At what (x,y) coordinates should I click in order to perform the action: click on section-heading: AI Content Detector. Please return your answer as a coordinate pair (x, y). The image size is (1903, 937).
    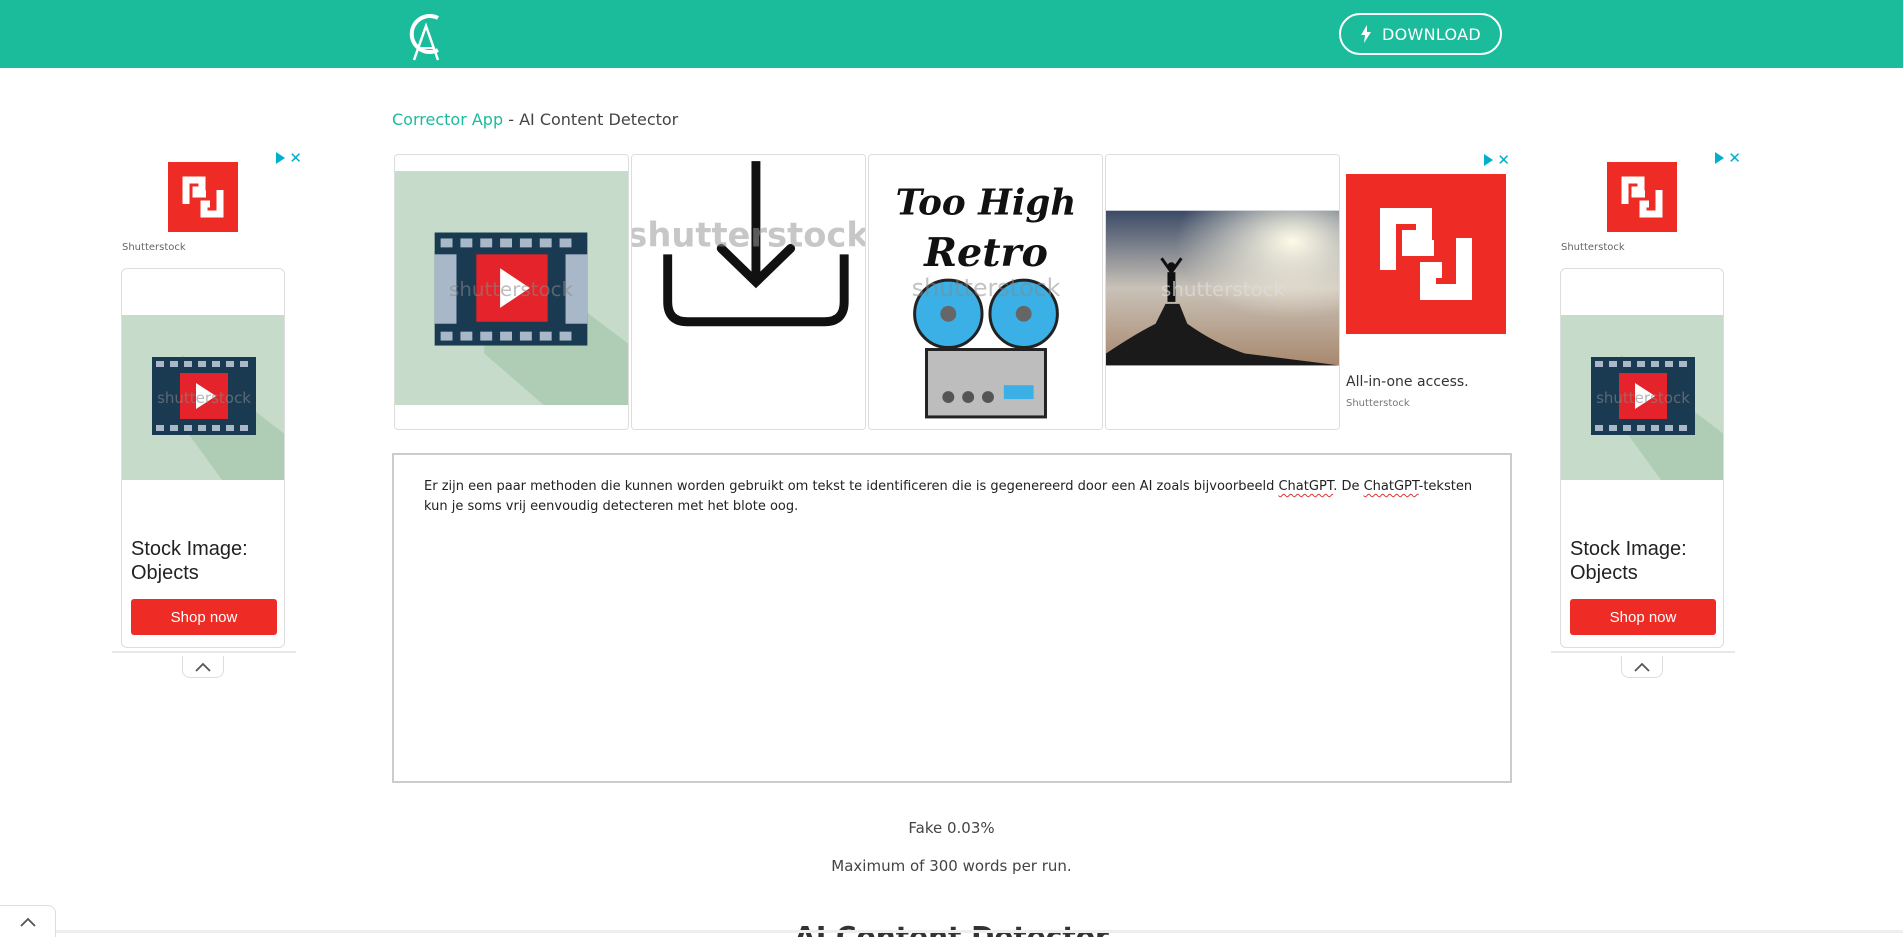
    Looking at the image, I should click on (951, 928).